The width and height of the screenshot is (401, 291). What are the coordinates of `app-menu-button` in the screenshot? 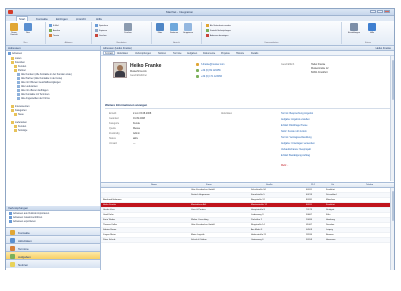 It's located at (10, 12).